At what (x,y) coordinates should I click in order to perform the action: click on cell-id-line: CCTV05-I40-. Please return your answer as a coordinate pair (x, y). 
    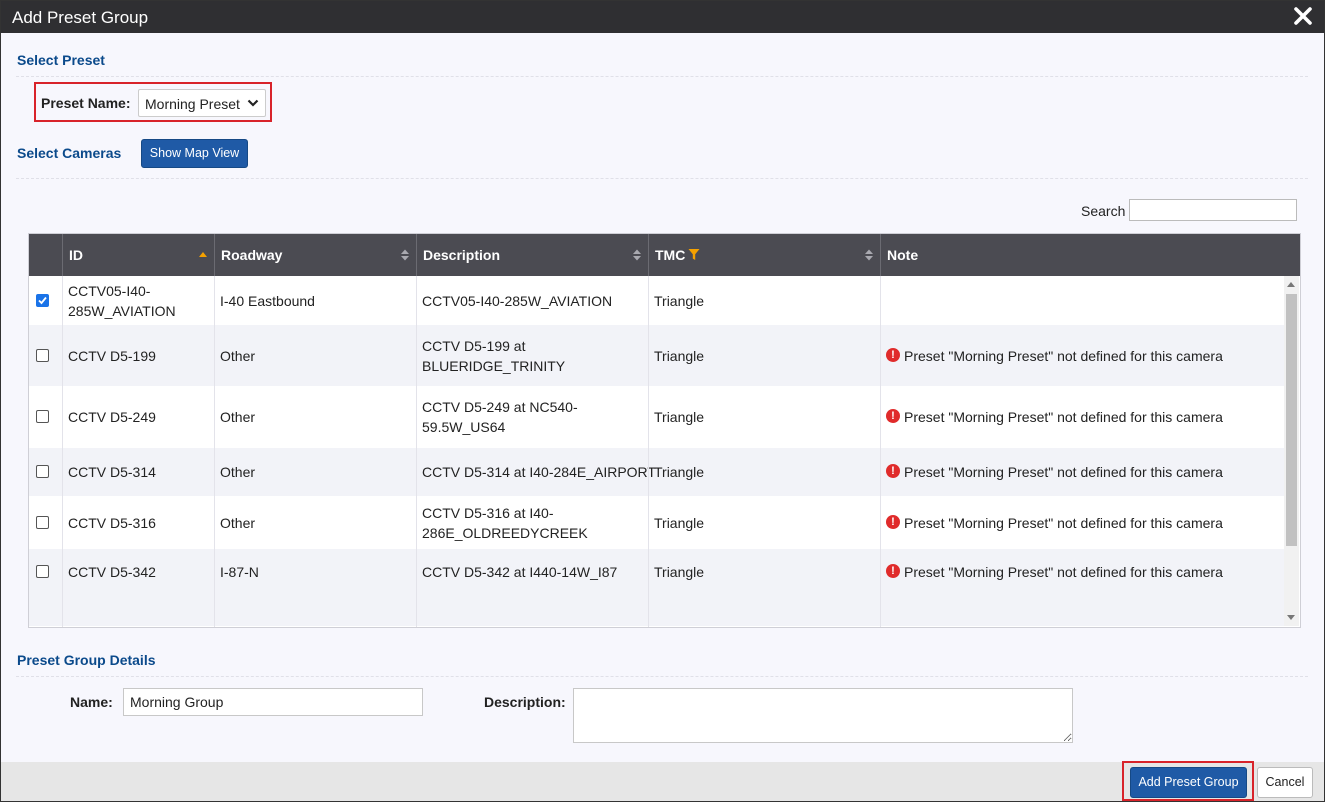
    Looking at the image, I should click on (109, 291).